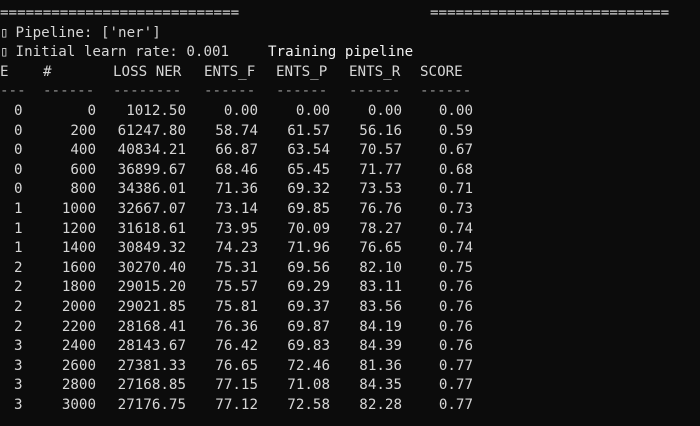  What do you see at coordinates (78, 287) in the screenshot?
I see `step-cell: 1800` at bounding box center [78, 287].